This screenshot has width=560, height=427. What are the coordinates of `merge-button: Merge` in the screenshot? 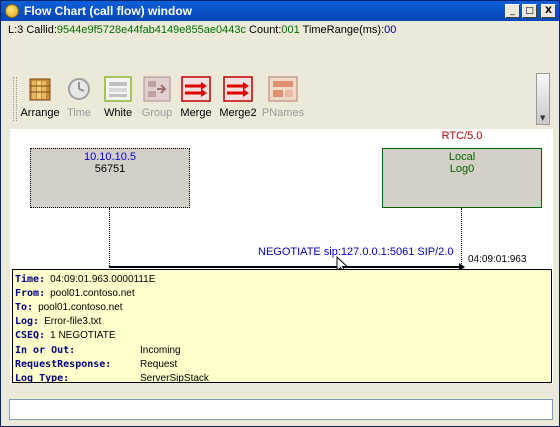 It's located at (196, 97).